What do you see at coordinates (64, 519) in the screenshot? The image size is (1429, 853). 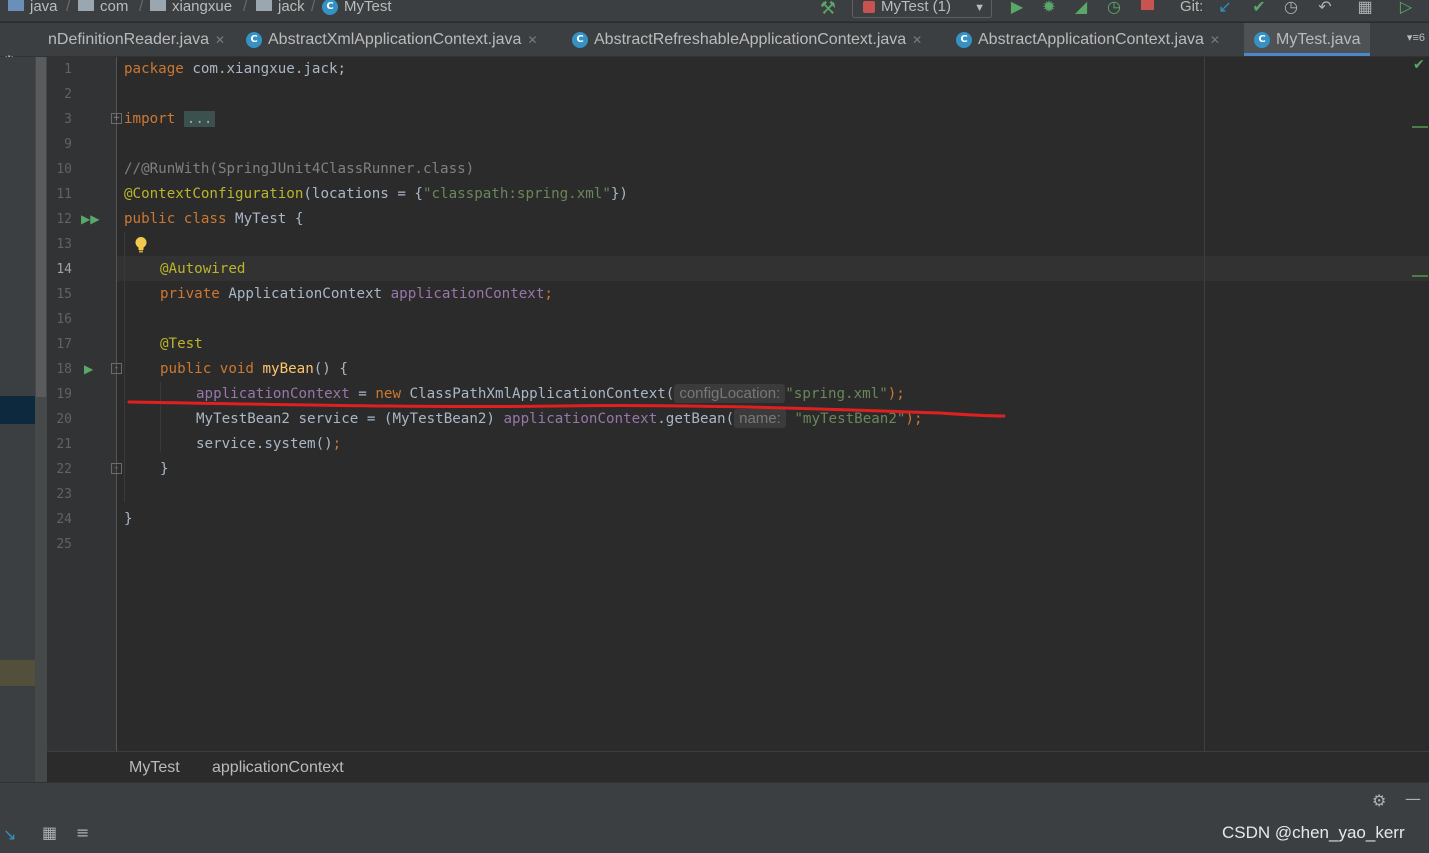 I see `line-number: 24` at bounding box center [64, 519].